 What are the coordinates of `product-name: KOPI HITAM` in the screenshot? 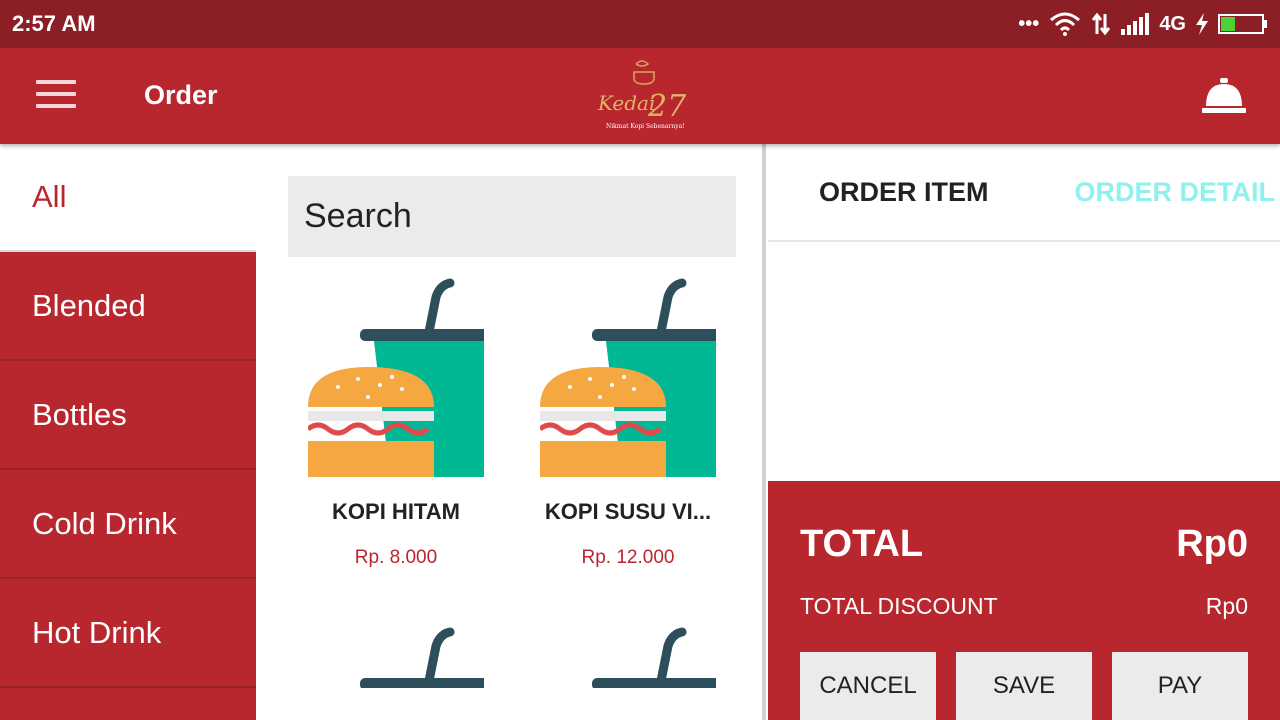 It's located at (396, 511).